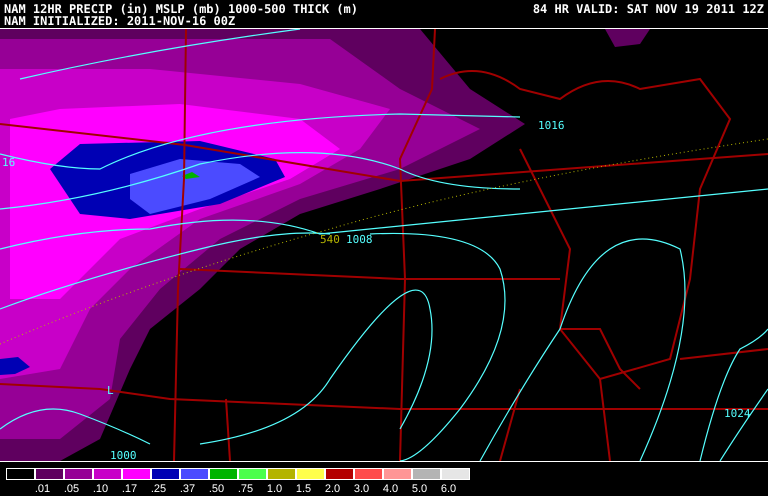 This screenshot has width=768, height=496. I want to click on low-pressure-label: L, so click(110, 390).